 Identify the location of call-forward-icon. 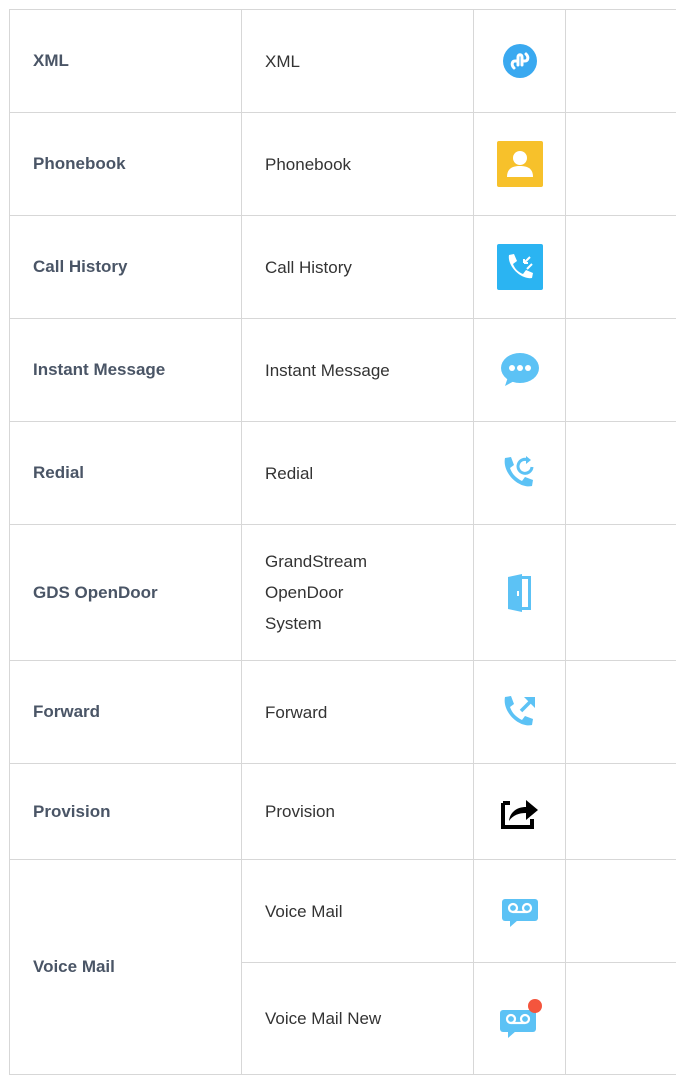
(520, 712).